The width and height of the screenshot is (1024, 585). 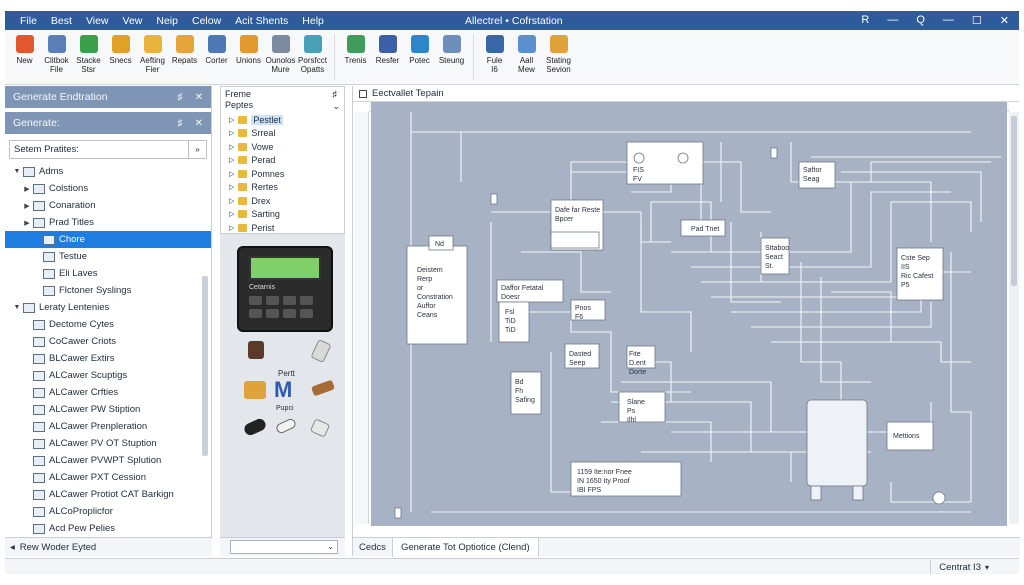 What do you see at coordinates (285, 289) in the screenshot?
I see `controller-device-image: Cetarnis` at bounding box center [285, 289].